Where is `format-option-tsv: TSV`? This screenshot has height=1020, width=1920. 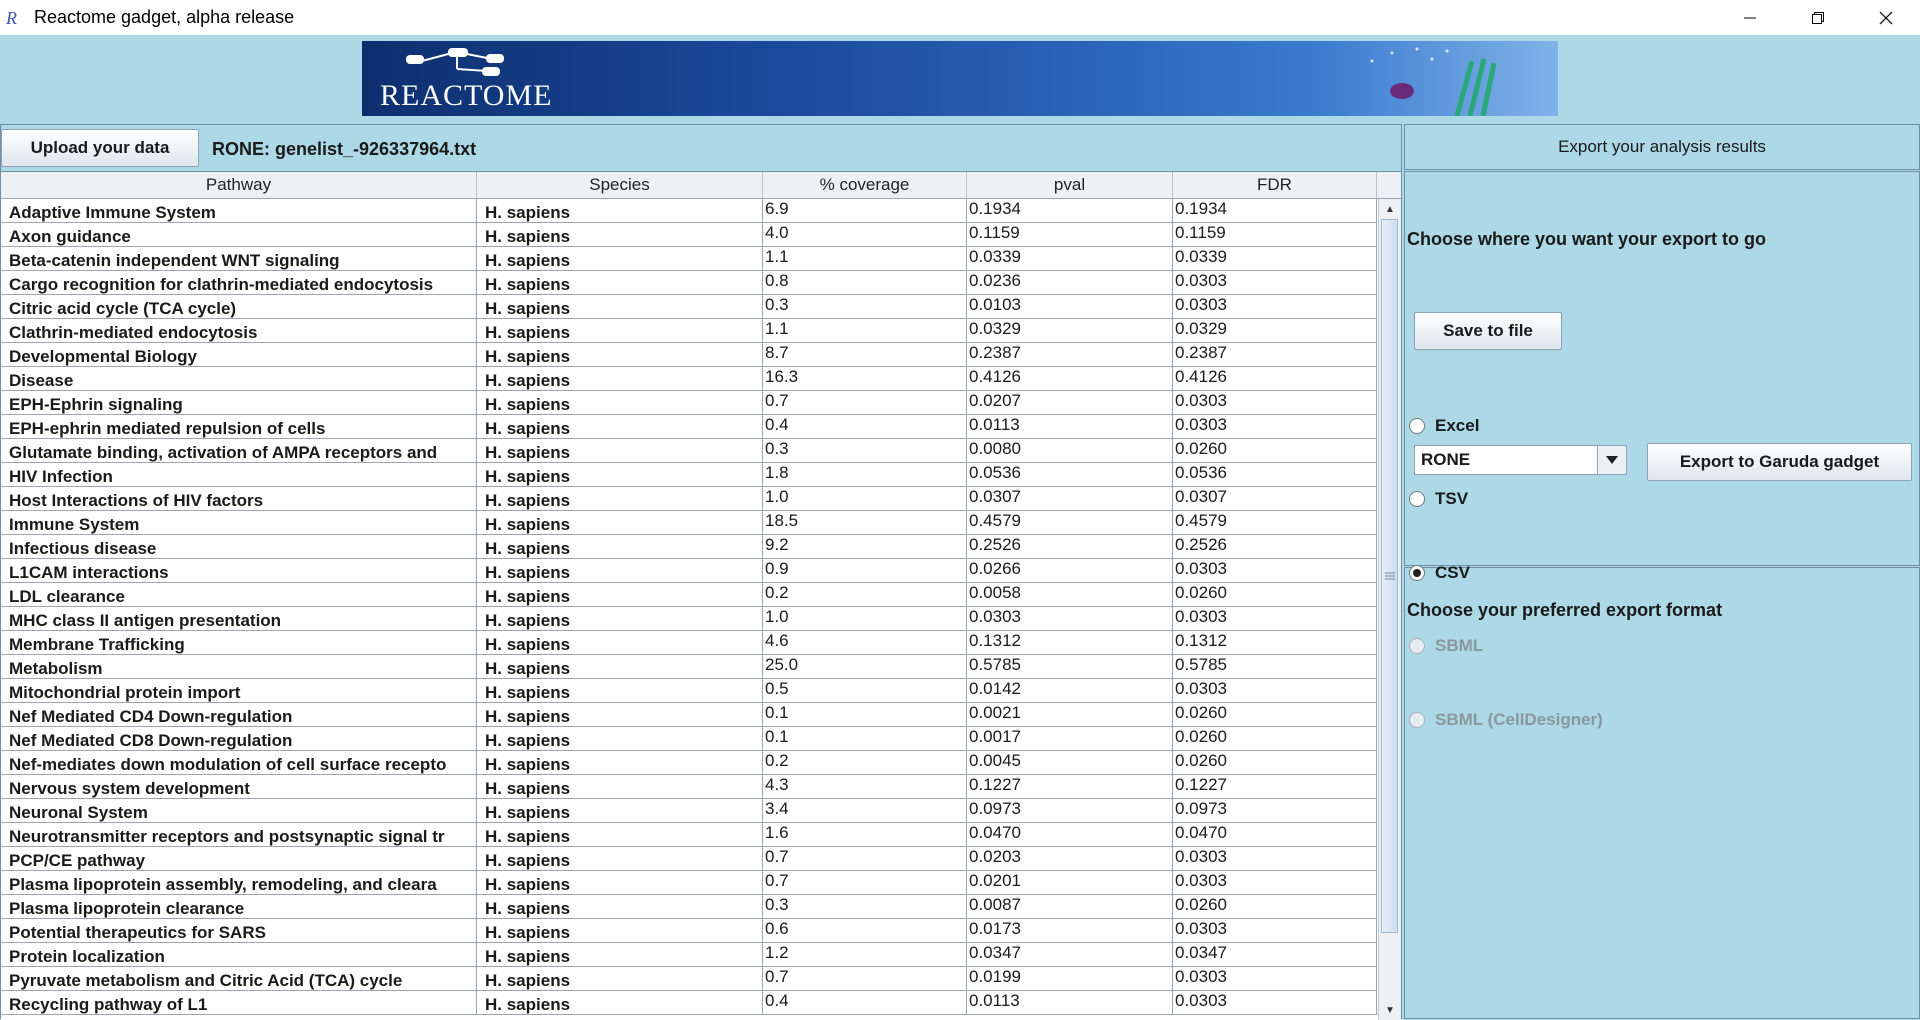
format-option-tsv: TSV is located at coordinates (1438, 499).